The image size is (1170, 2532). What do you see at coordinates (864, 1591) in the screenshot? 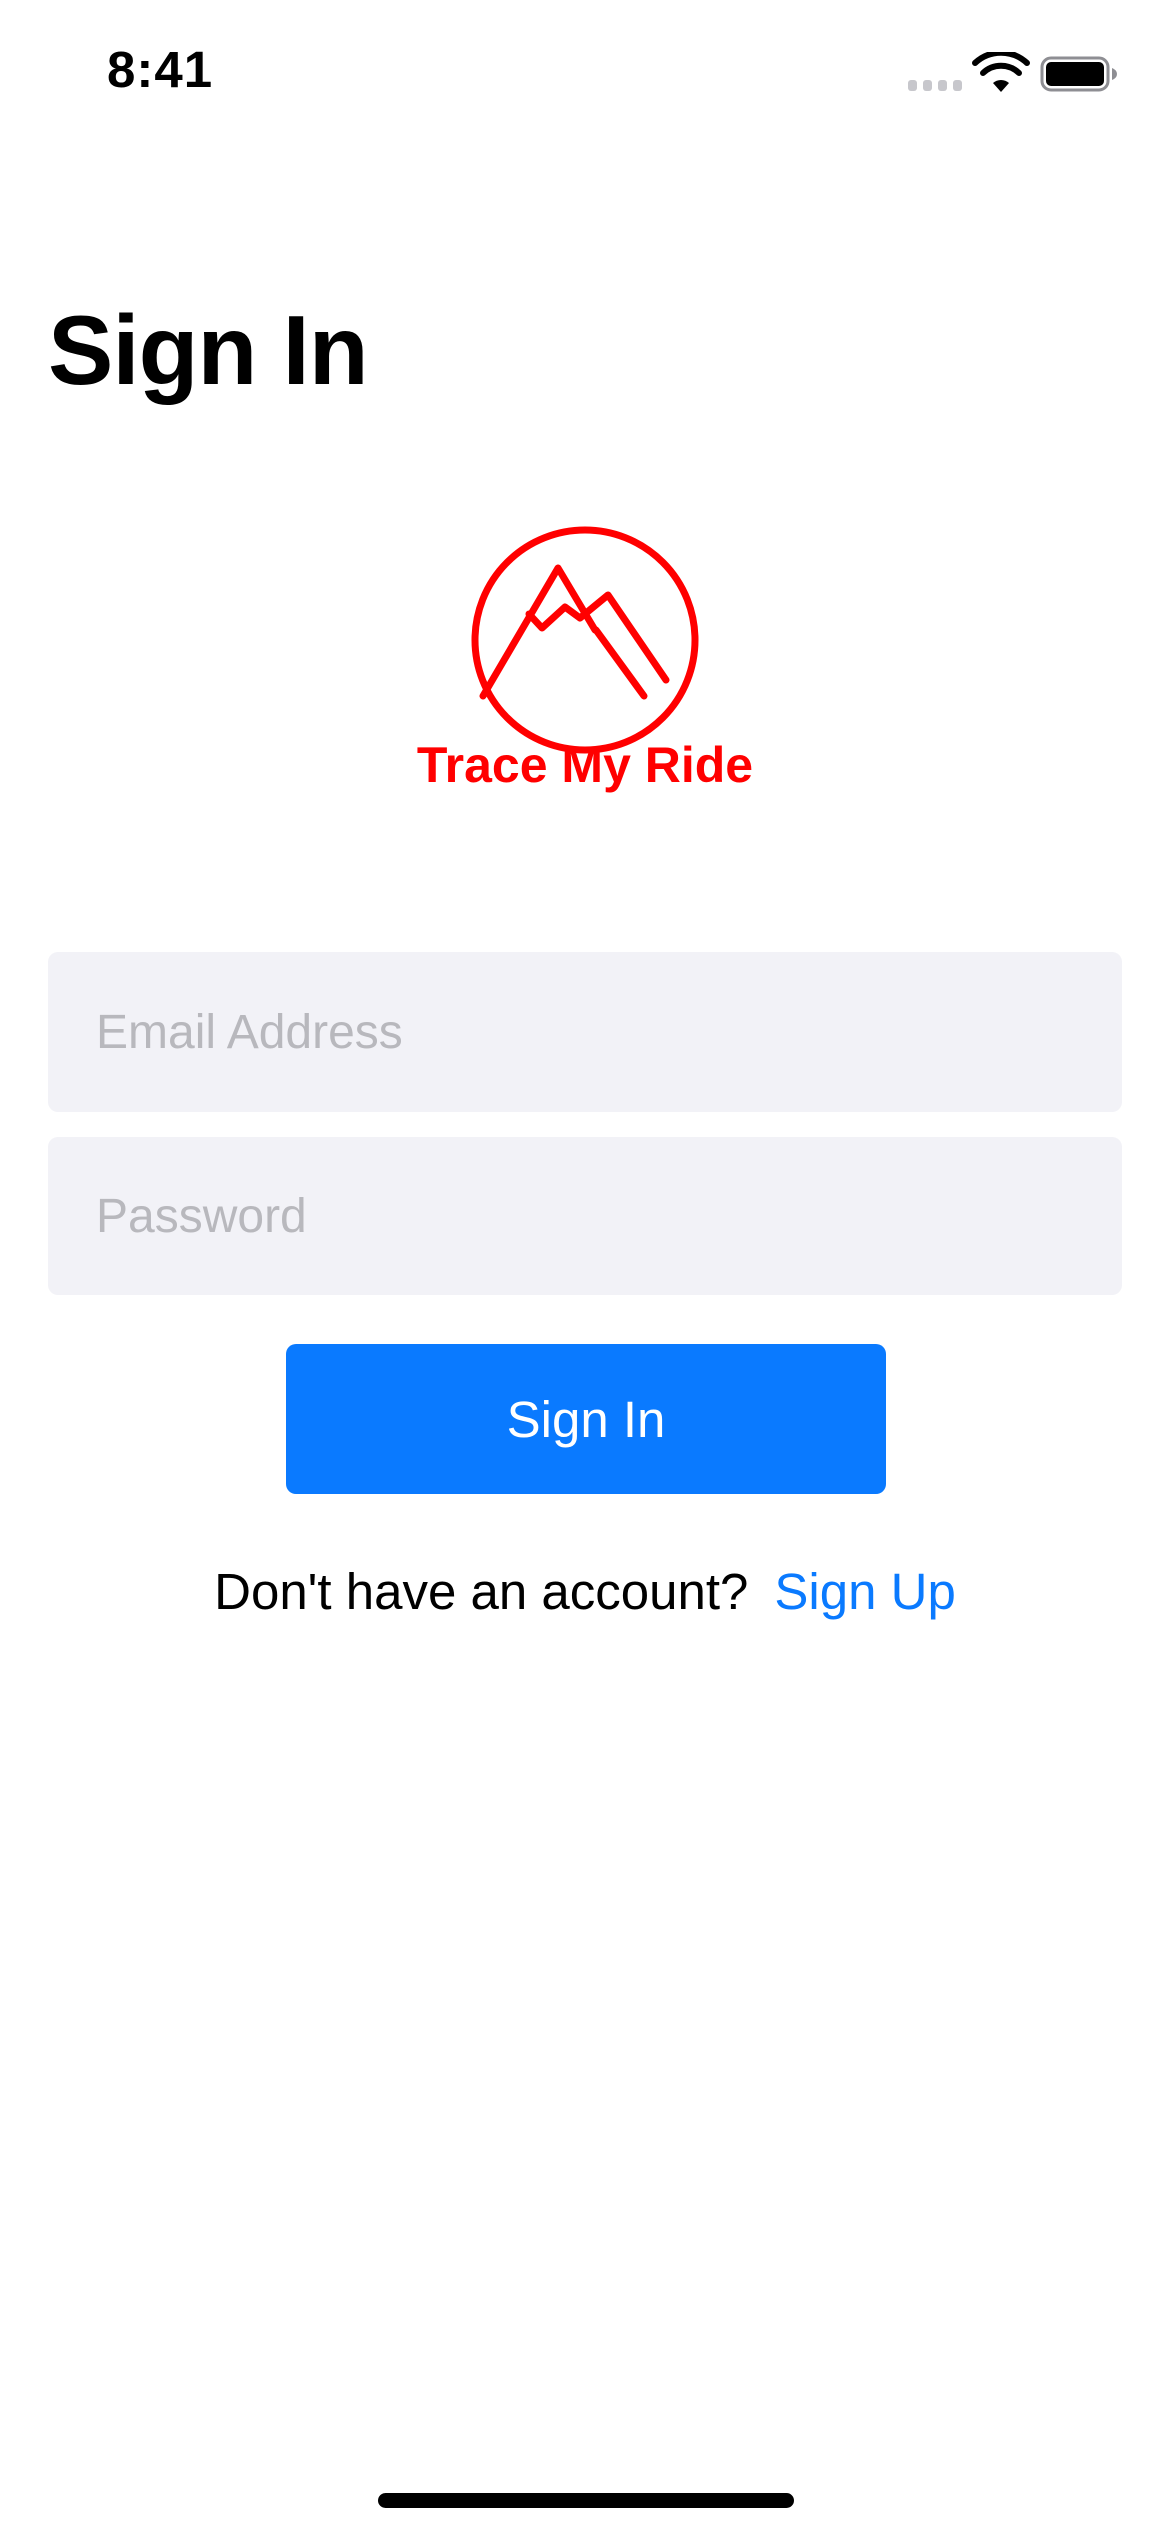
I see `sign-up-link: Sign Up` at bounding box center [864, 1591].